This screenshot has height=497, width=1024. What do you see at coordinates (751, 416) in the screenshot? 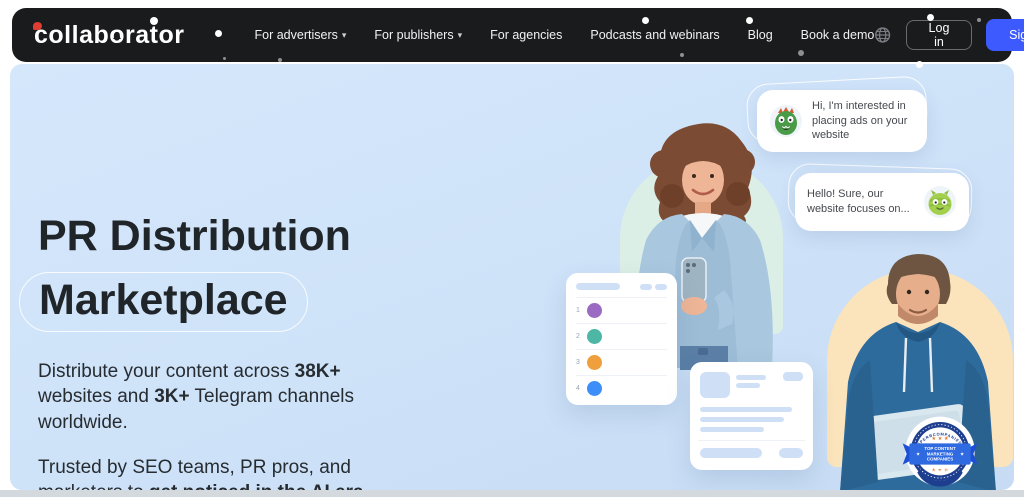
I see `profile-card` at bounding box center [751, 416].